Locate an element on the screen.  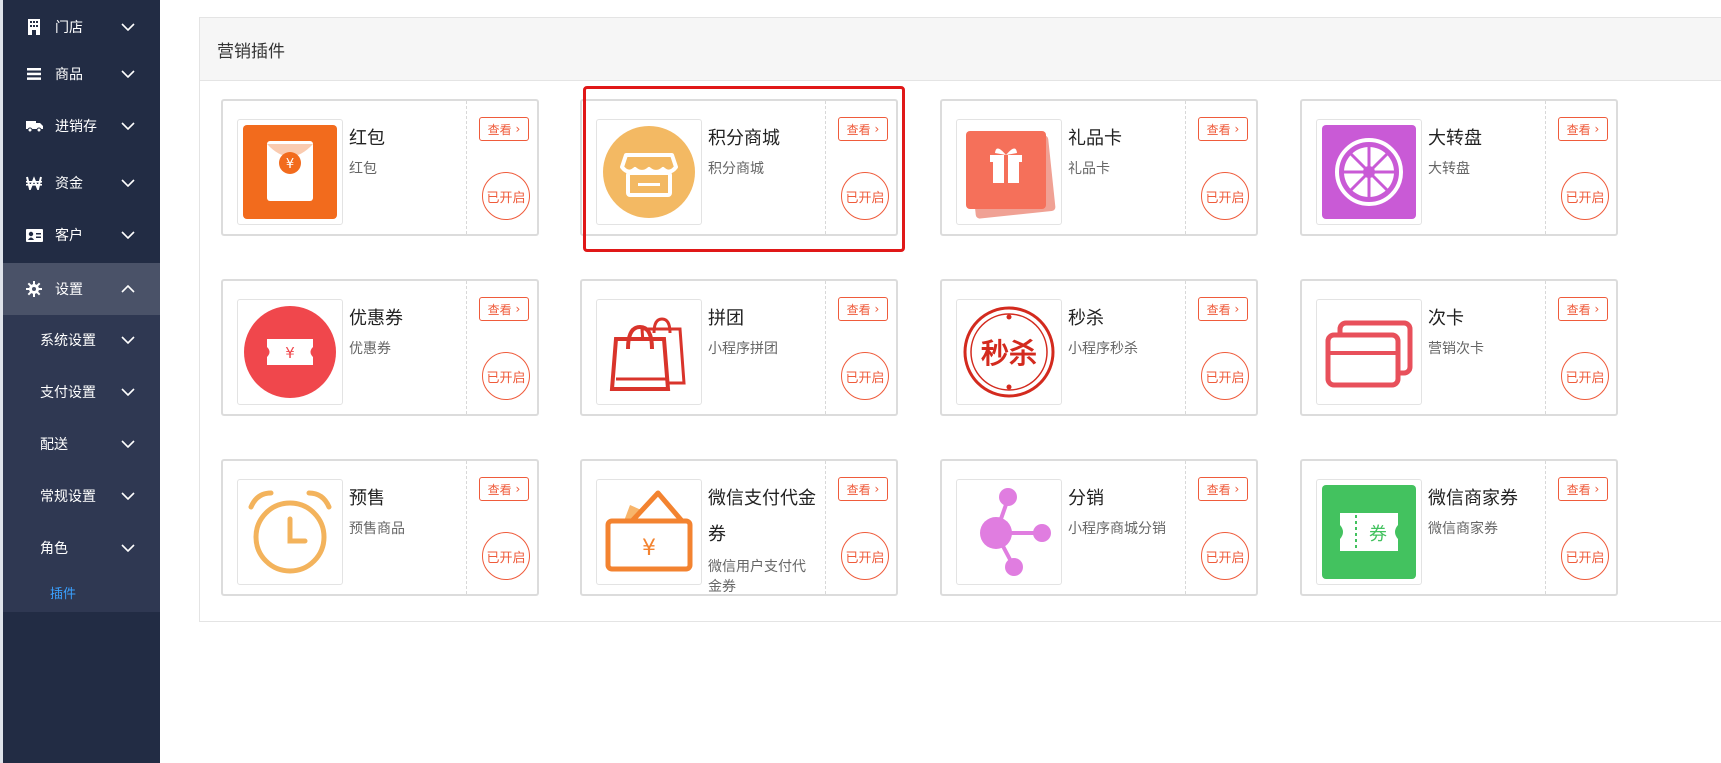
sidebar-item-label: 商品 is located at coordinates (69, 75).